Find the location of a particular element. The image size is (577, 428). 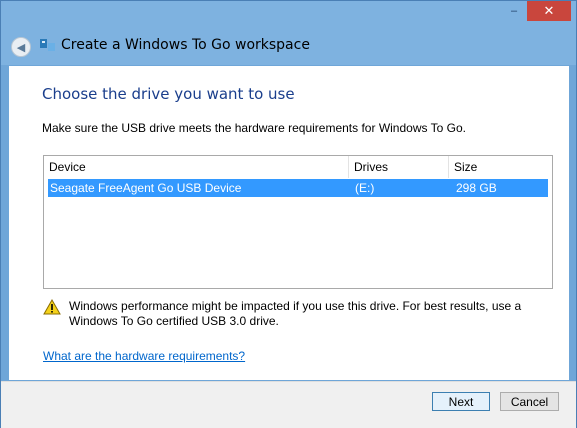

device-name: Seagate FreeAgent Go USB Device is located at coordinates (146, 188).